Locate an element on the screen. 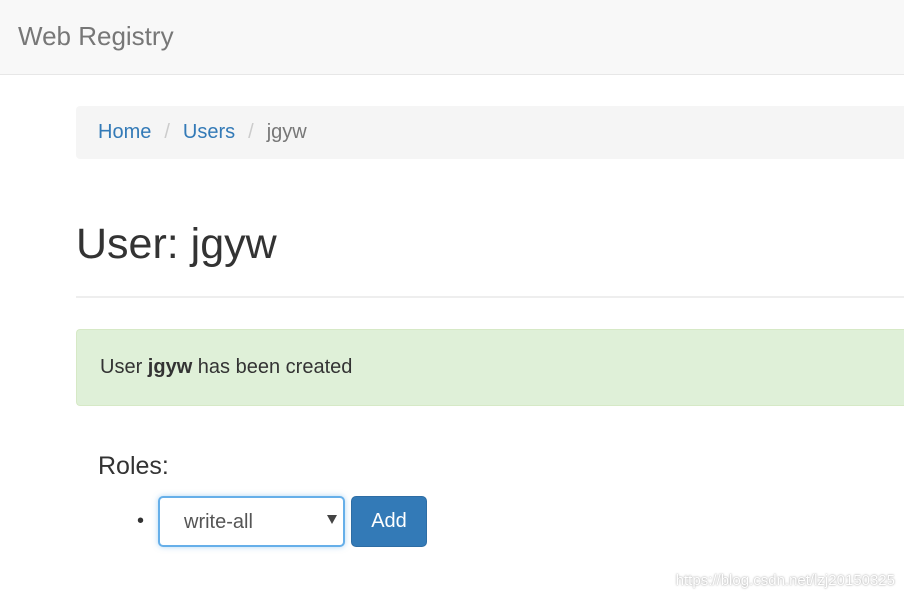 The height and width of the screenshot is (600, 904). title-divider is located at coordinates (490, 297).